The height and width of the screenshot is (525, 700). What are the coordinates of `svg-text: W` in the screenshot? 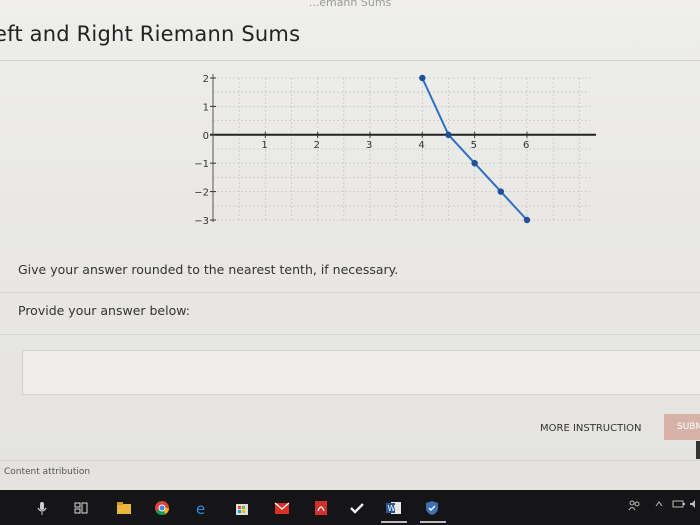 It's located at (392, 508).